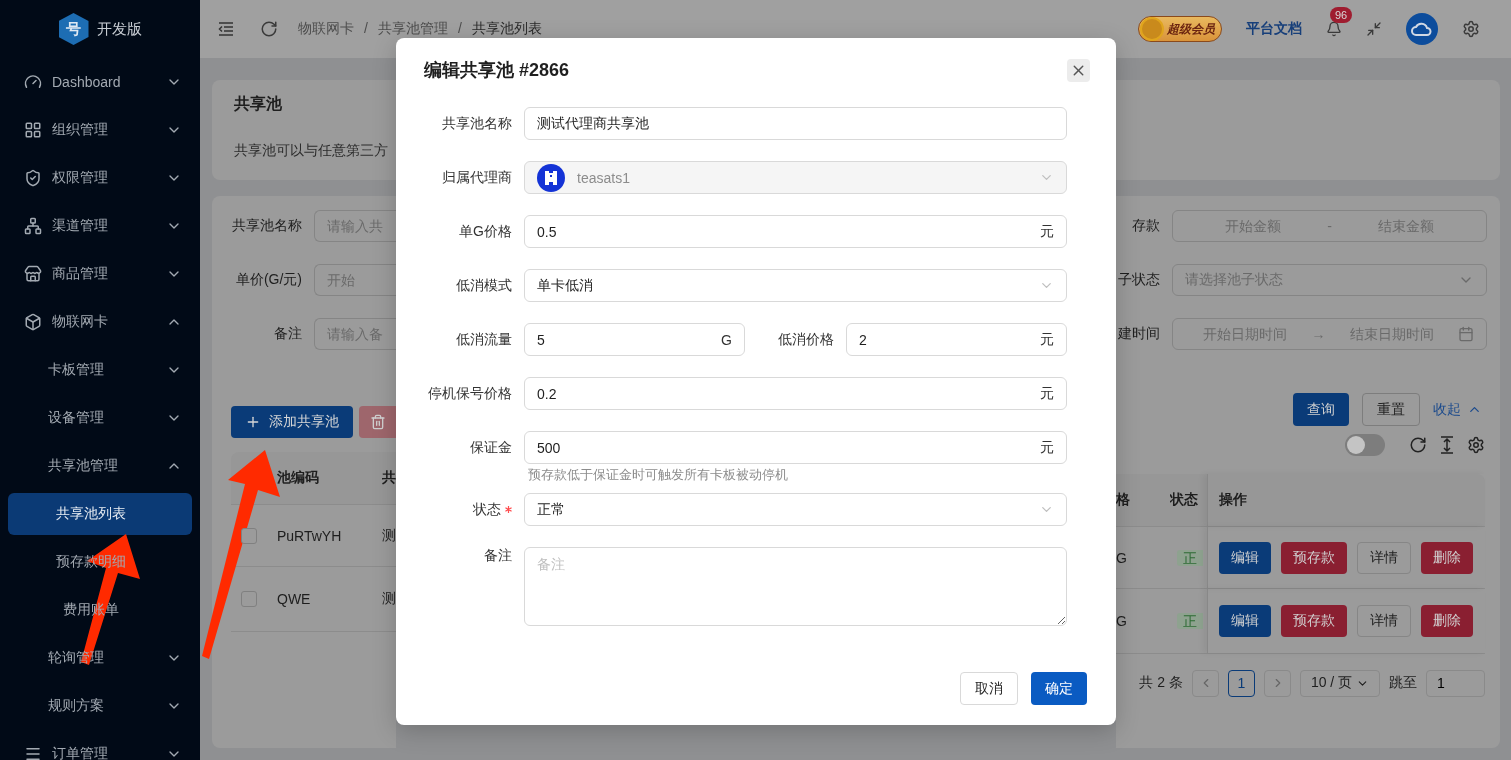 The height and width of the screenshot is (760, 1511). What do you see at coordinates (483, 339) in the screenshot?
I see `field-label: 低消流量` at bounding box center [483, 339].